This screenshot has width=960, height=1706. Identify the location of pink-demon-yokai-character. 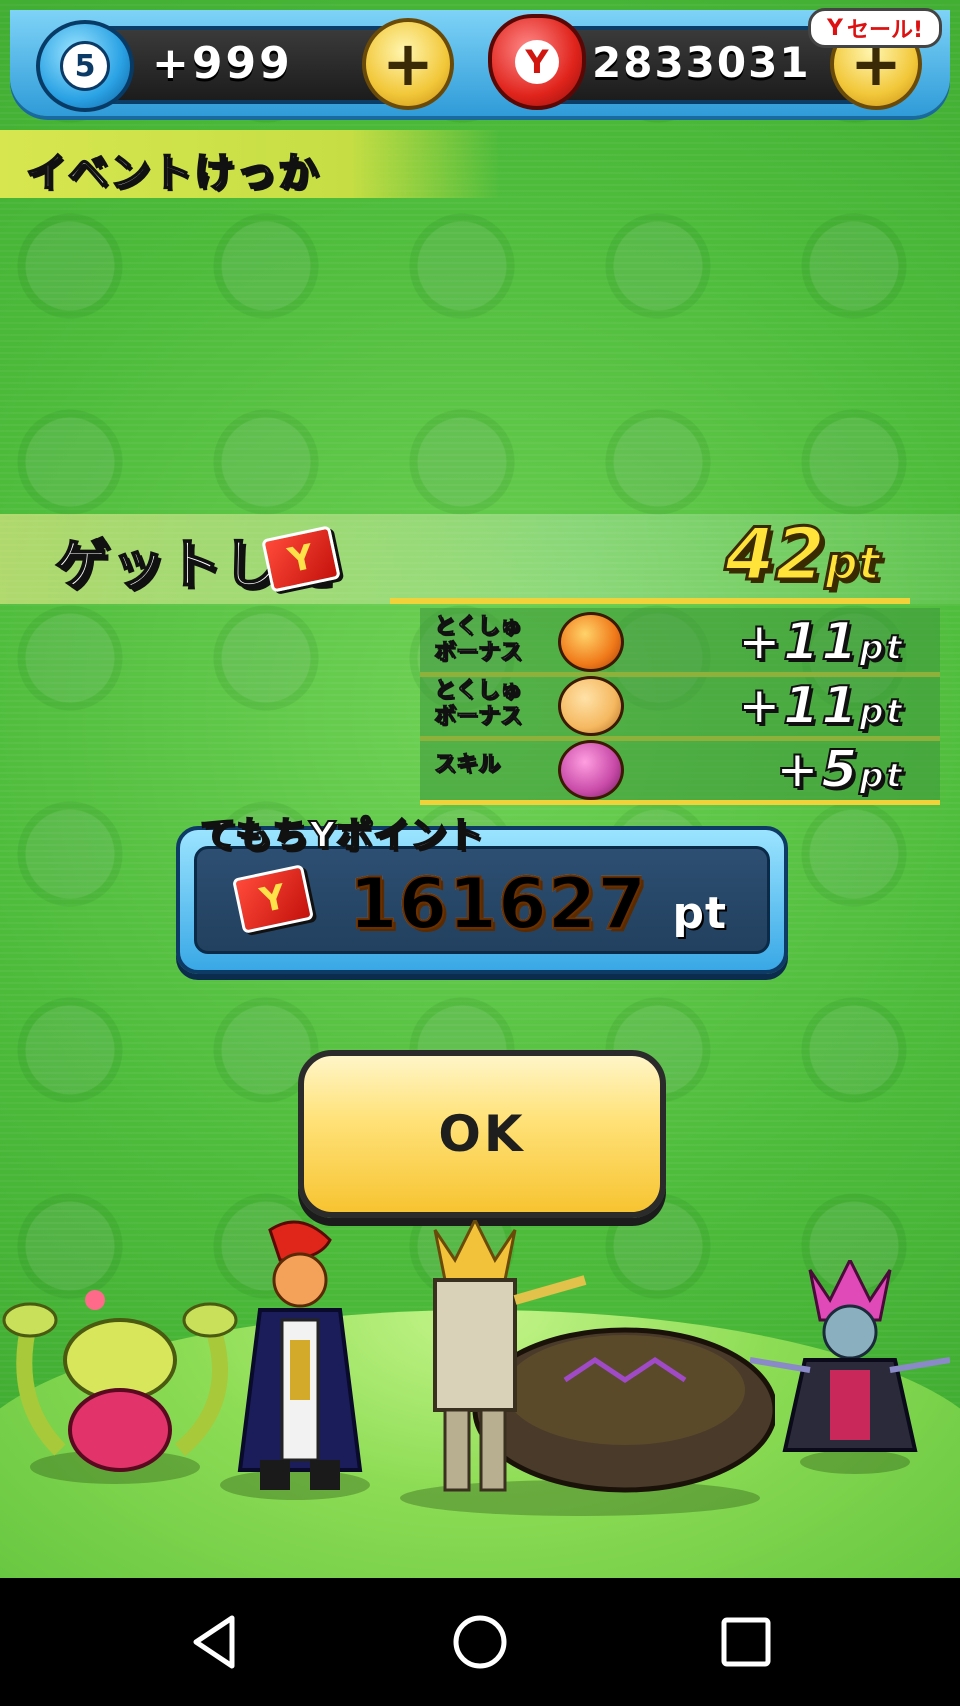
(850, 1356).